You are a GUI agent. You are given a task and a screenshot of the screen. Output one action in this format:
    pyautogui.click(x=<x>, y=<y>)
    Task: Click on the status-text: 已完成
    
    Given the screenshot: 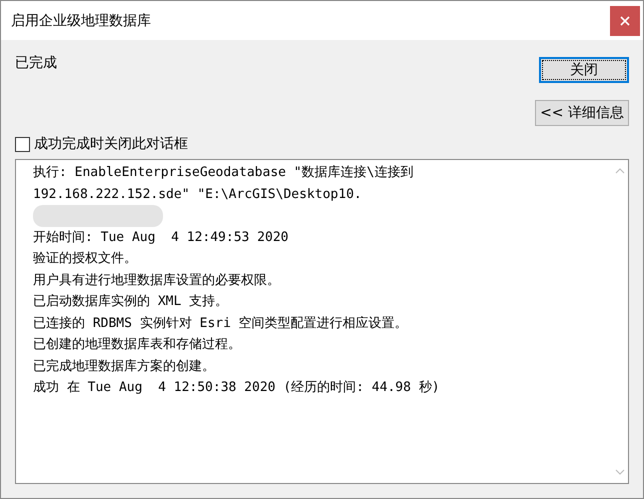 What is the action you would take?
    pyautogui.click(x=36, y=63)
    